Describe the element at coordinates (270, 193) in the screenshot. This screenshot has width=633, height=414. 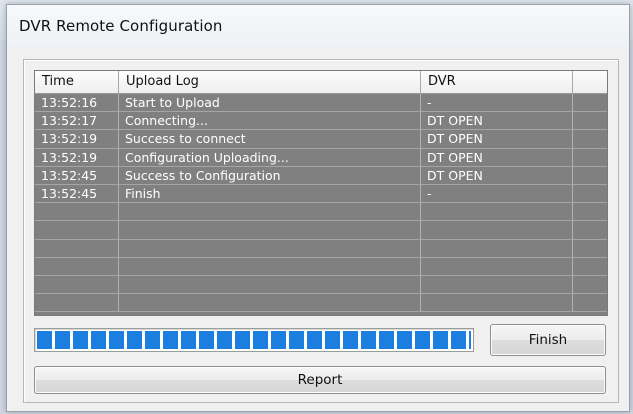
I see `cell-upload-log: Finish` at that location.